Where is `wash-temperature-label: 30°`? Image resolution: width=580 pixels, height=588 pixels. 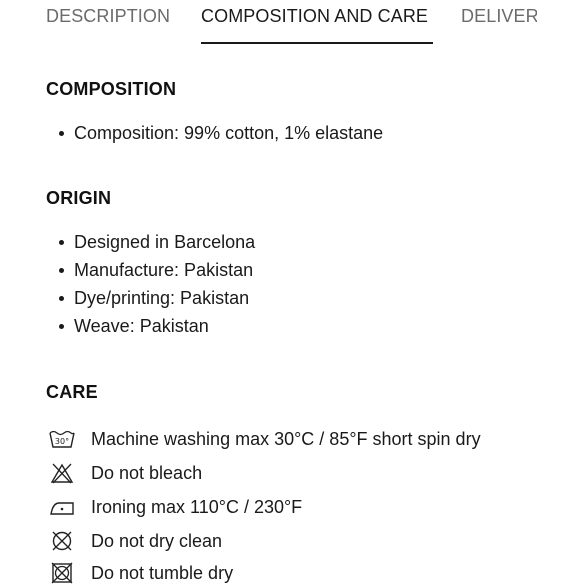
wash-temperature-label: 30° is located at coordinates (62, 441).